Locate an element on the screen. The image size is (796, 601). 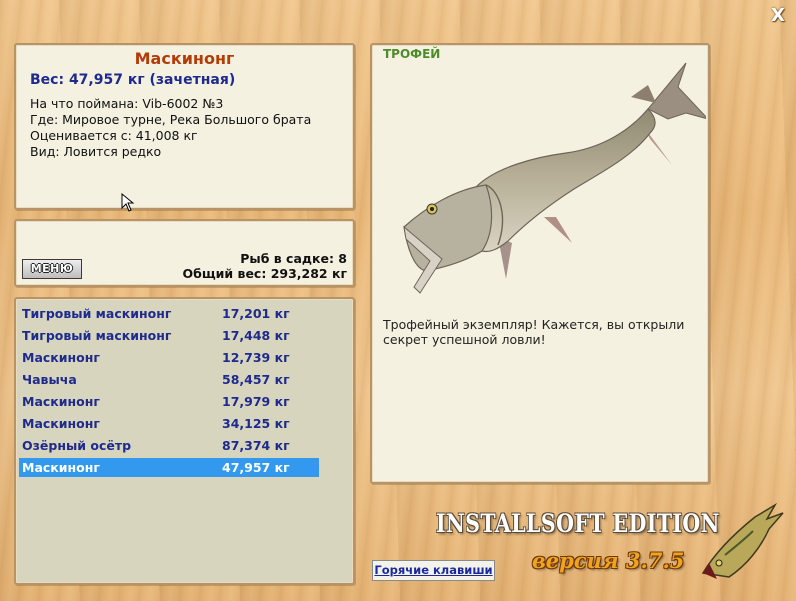
fish-row-weight: 87,374 кг is located at coordinates (256, 445).